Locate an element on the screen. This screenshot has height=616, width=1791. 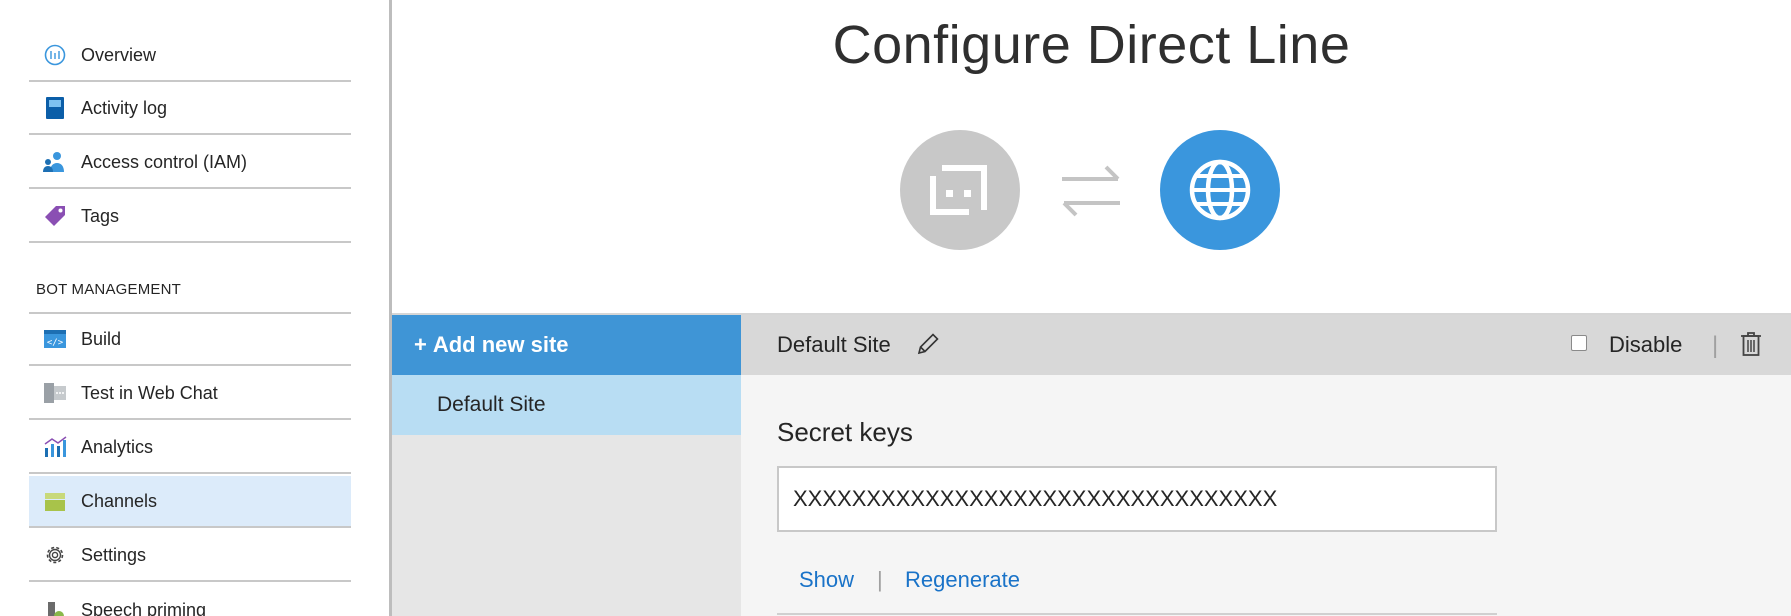
sidebar-item-tags: Tags is located at coordinates (190, 217).